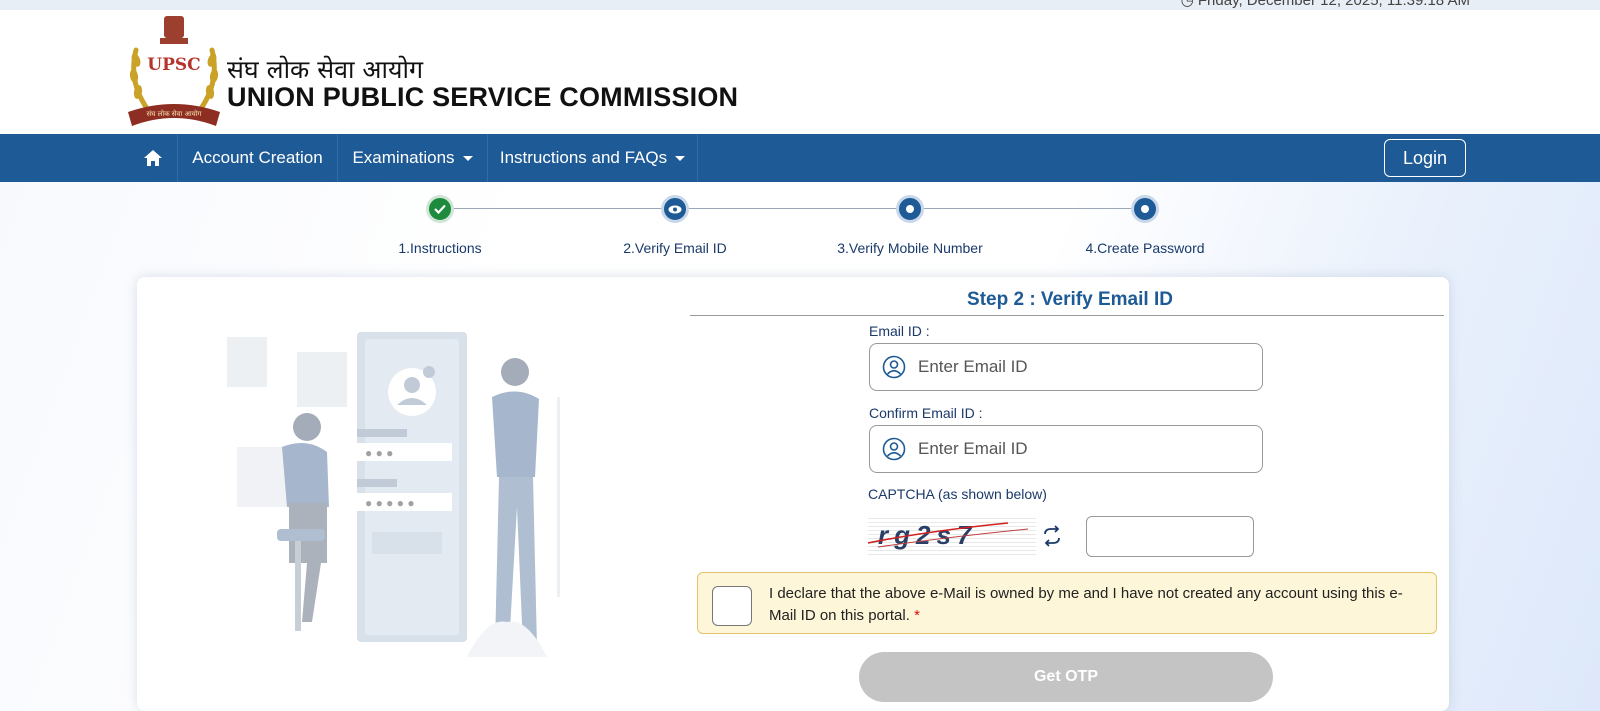  What do you see at coordinates (1170, 536) in the screenshot?
I see `captcha-input` at bounding box center [1170, 536].